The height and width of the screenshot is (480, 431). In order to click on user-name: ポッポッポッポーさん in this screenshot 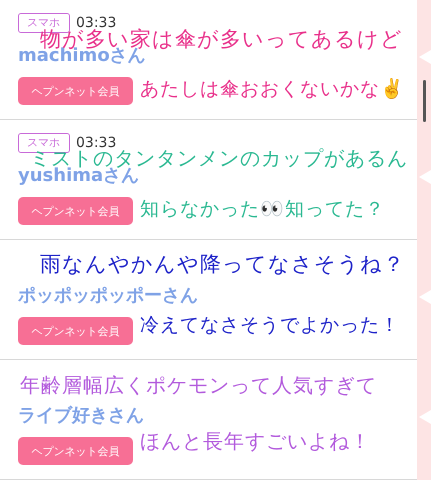, I will do `click(108, 295)`.